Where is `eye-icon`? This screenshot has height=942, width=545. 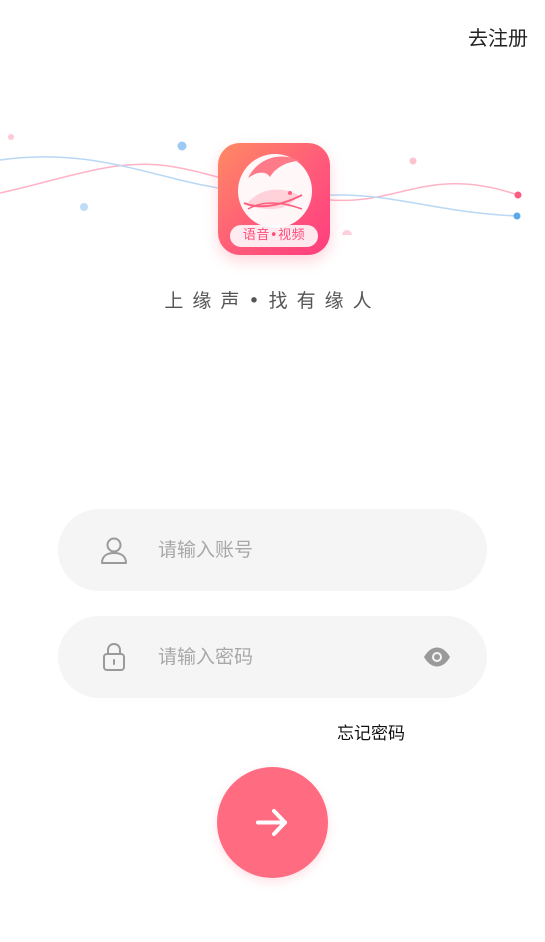
eye-icon is located at coordinates (437, 657).